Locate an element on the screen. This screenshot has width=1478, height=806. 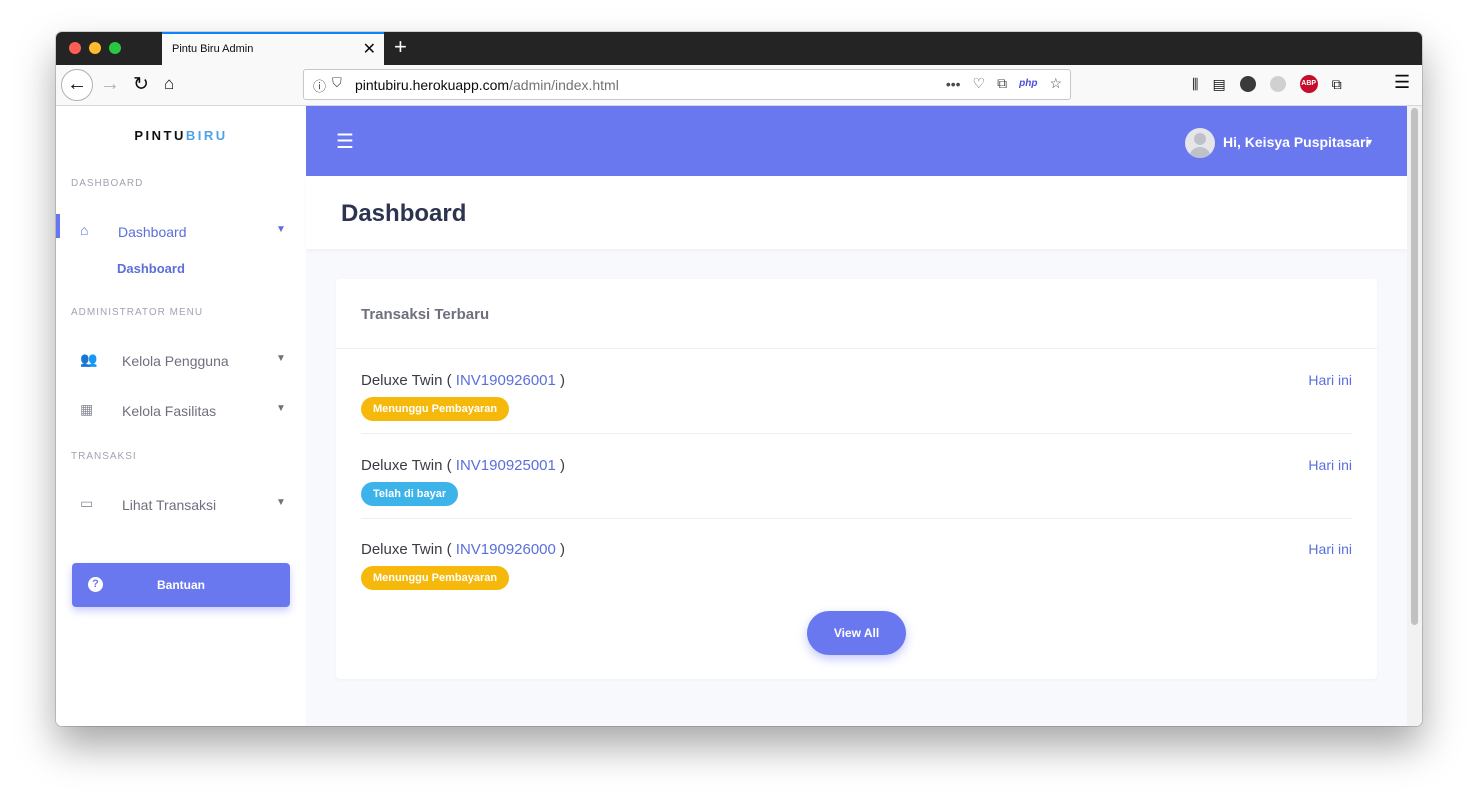
tab-bar: Pintu Biru Admin ✕ + is located at coordinates (739, 48).